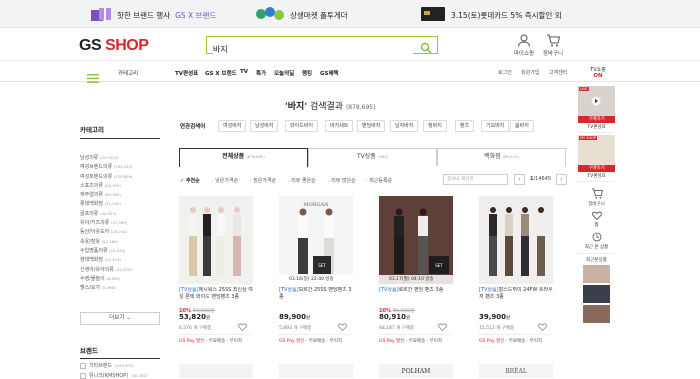 The image size is (700, 379). What do you see at coordinates (596, 119) in the screenshot?
I see `live-buy-button: 구매하기` at bounding box center [596, 119].